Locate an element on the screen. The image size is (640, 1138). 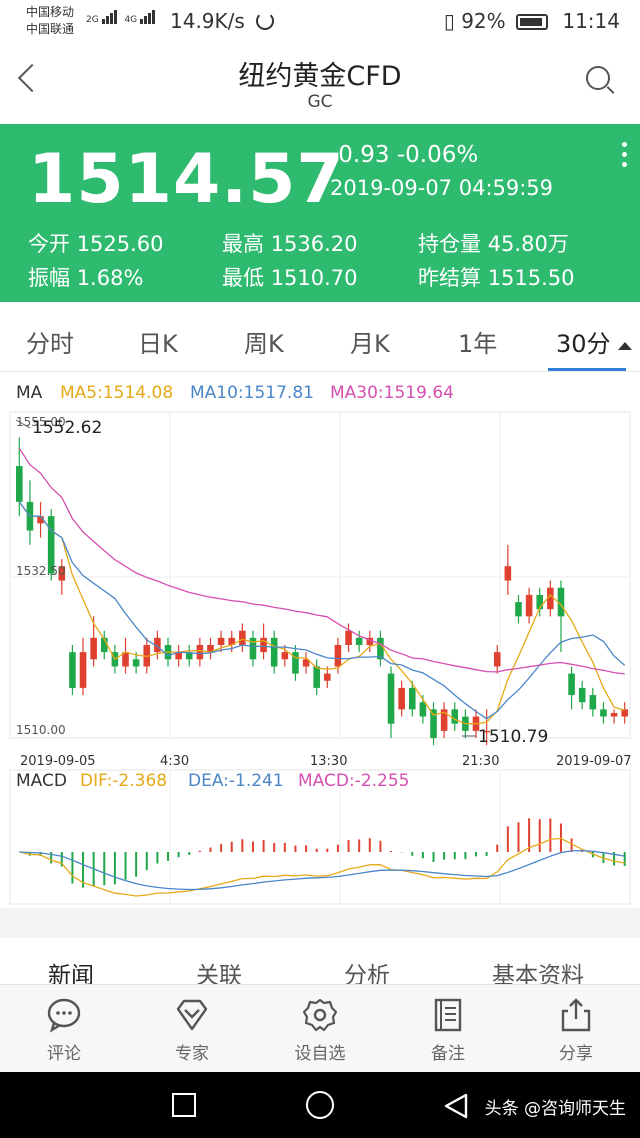
y-ticks-group: 1555.001532.501510.00 is located at coordinates (41, 576).